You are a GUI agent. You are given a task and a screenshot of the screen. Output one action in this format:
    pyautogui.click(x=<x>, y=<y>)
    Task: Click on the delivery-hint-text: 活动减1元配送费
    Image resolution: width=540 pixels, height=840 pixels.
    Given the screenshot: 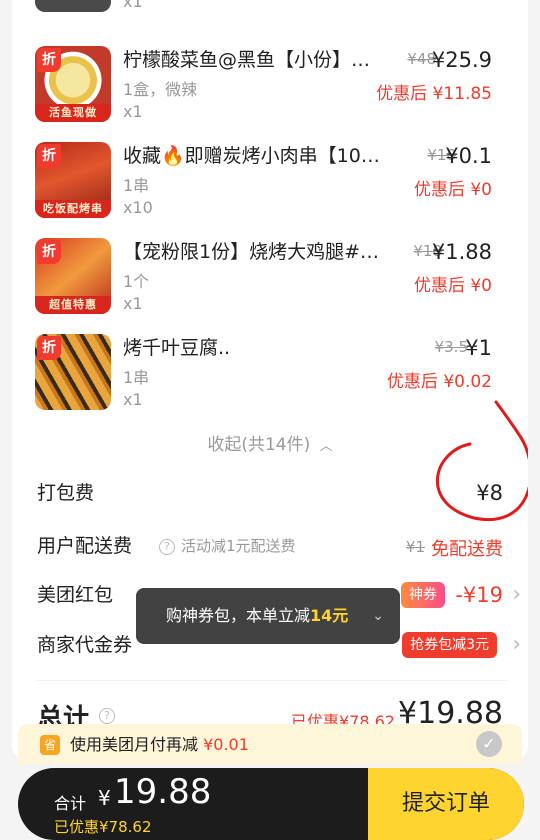 What is the action you would take?
    pyautogui.click(x=238, y=546)
    